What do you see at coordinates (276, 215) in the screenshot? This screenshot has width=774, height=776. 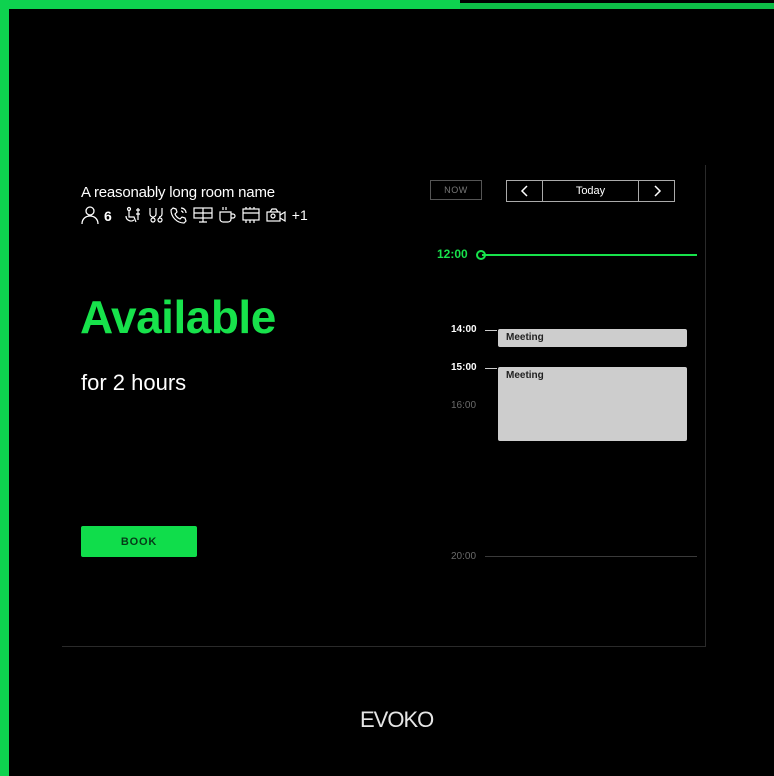 I see `video-camera-icon` at bounding box center [276, 215].